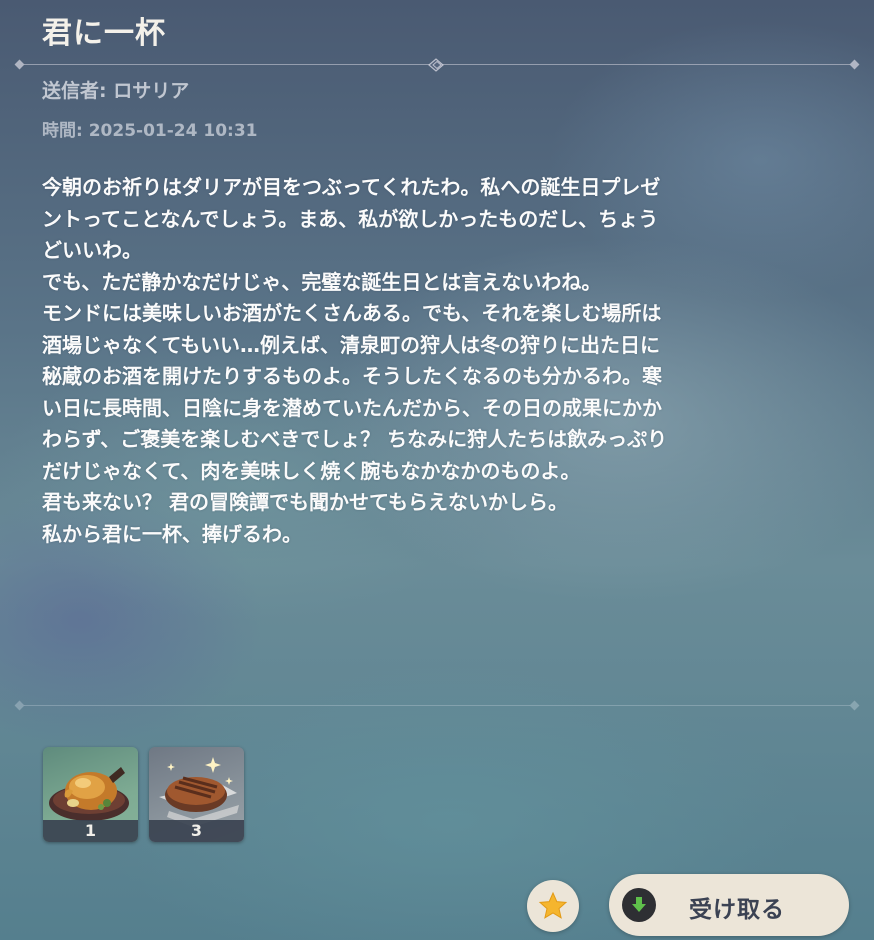  I want to click on attachment-quantity: 3, so click(196, 831).